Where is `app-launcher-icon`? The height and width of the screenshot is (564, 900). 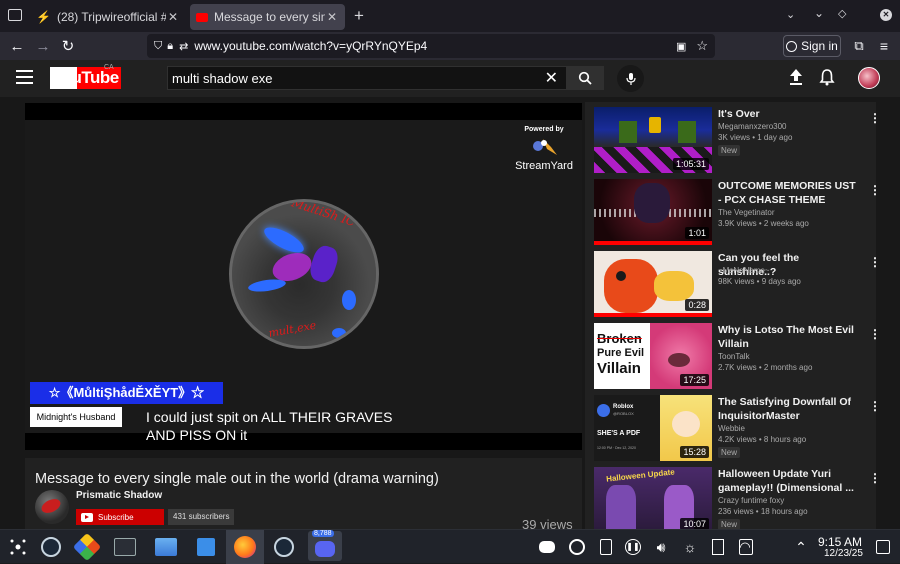
app-launcher-icon is located at coordinates (18, 547).